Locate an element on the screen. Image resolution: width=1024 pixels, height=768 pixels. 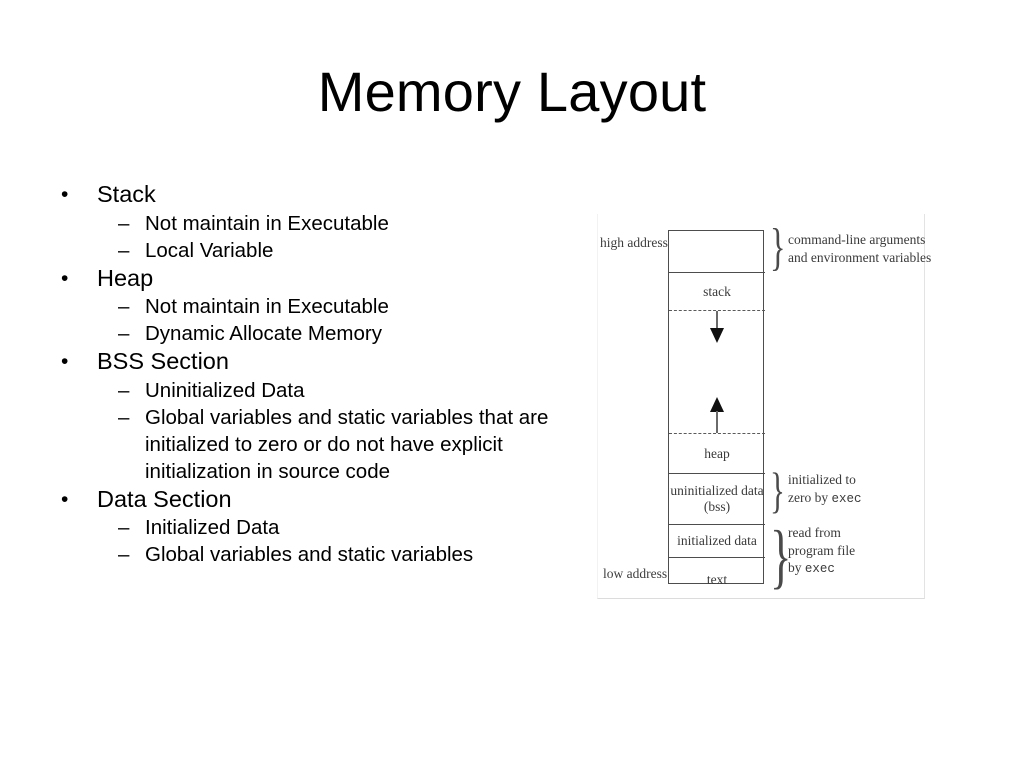
segment-command-line-args is located at coordinates (717, 252).